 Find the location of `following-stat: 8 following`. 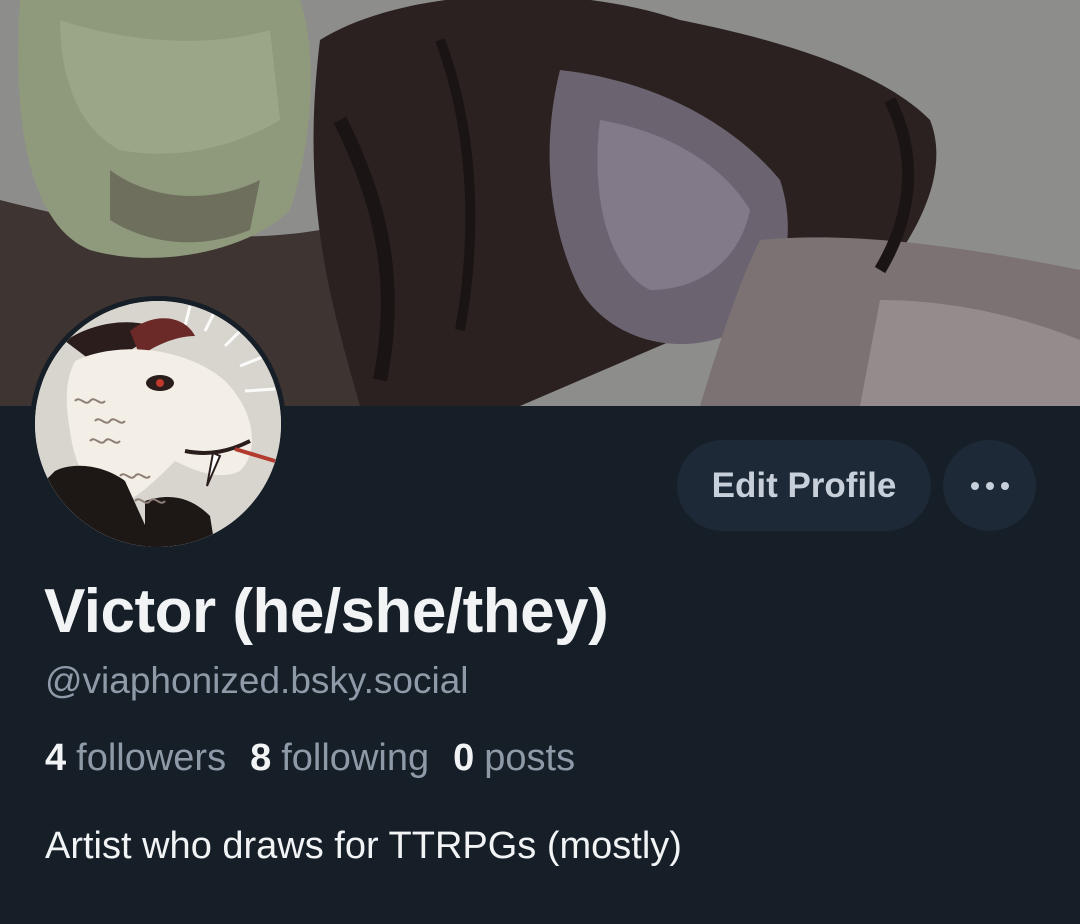

following-stat: 8 following is located at coordinates (339, 758).